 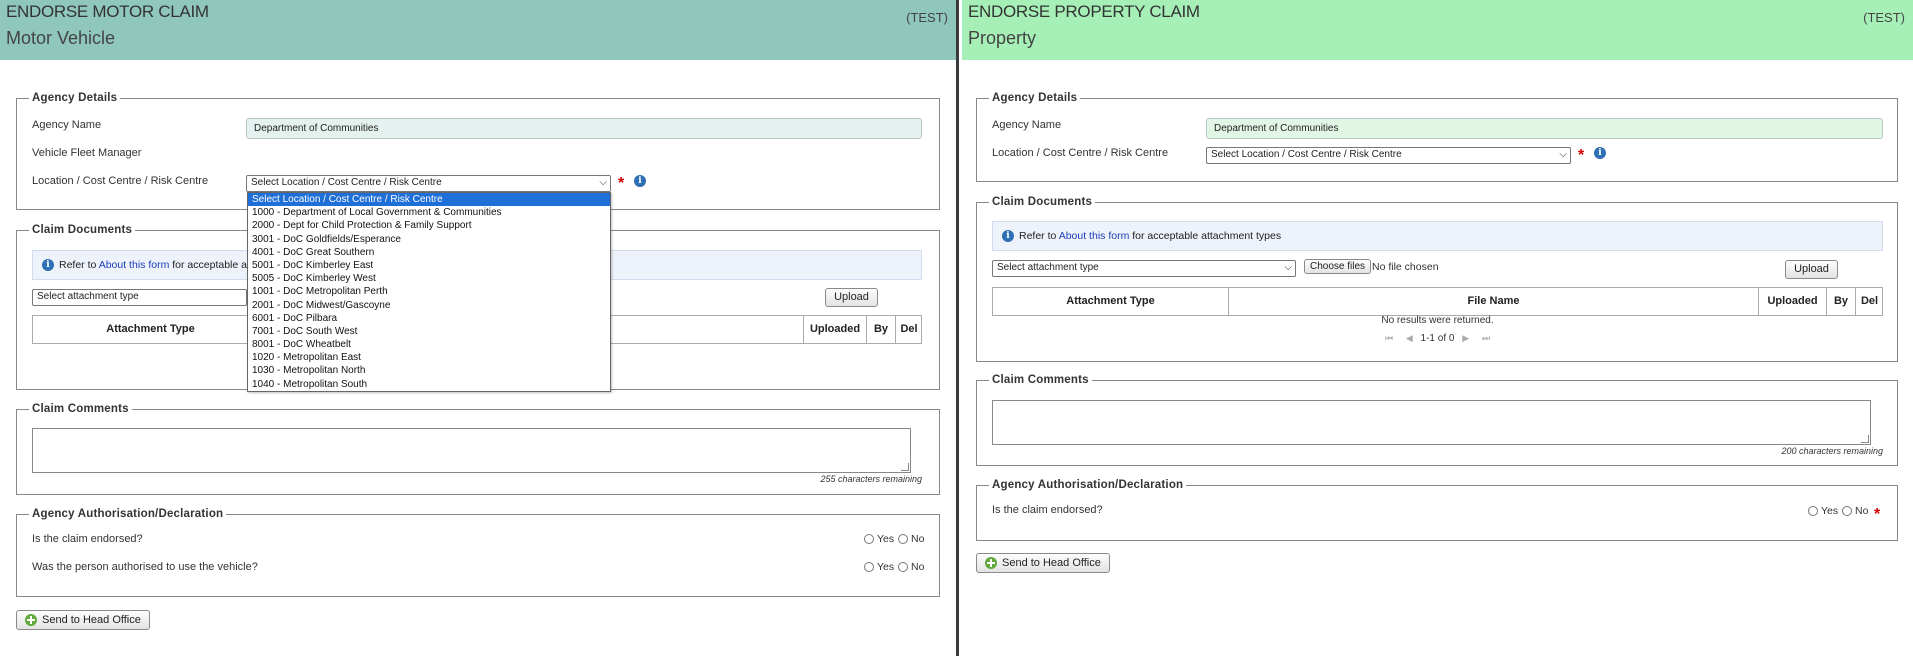 I want to click on property-location-label: Location / Cost Centre / Risk Centre, so click(x=1080, y=153).